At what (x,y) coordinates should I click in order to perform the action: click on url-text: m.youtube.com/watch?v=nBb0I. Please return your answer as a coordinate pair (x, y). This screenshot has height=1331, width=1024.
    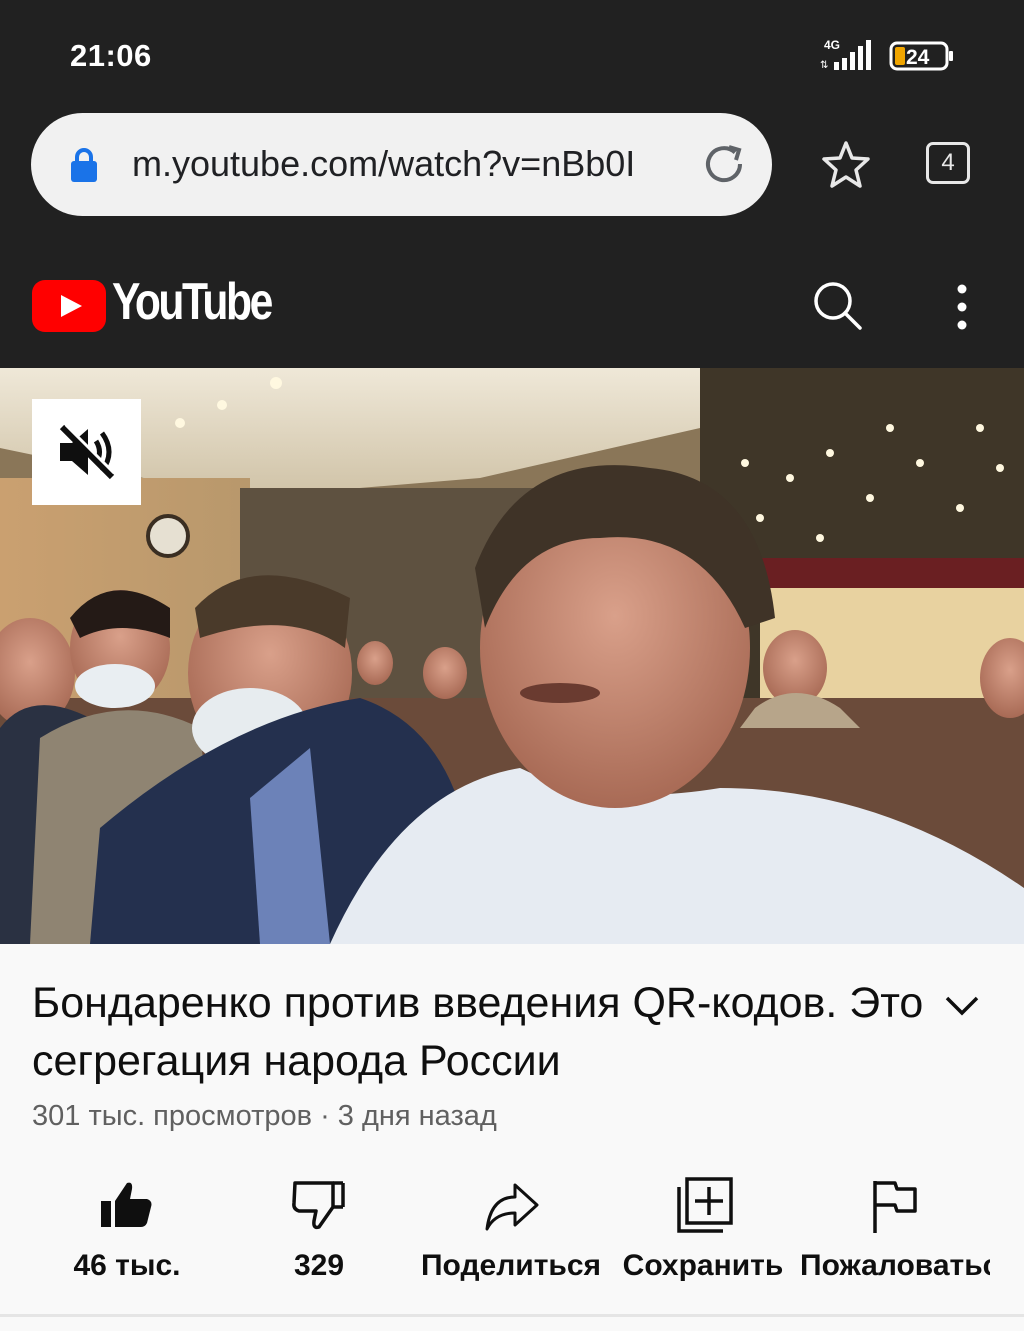
    Looking at the image, I should click on (392, 165).